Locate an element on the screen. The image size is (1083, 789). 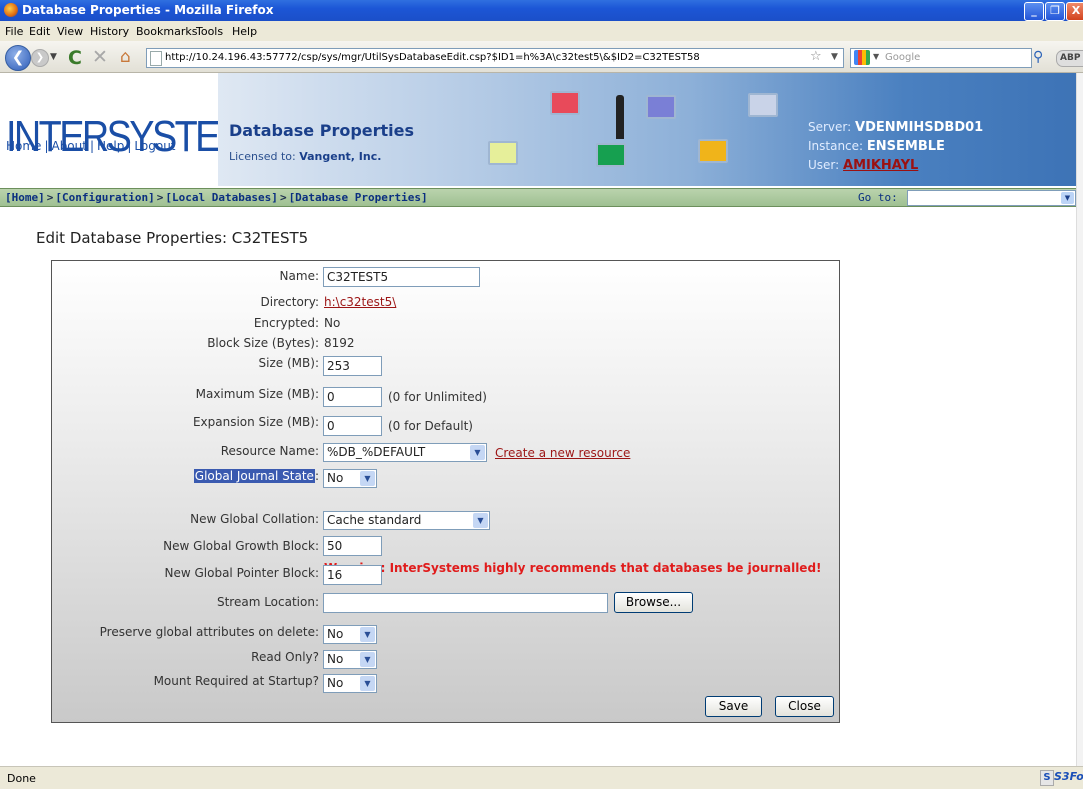
new-global-collation-value: Cache standard is located at coordinates (374, 520).